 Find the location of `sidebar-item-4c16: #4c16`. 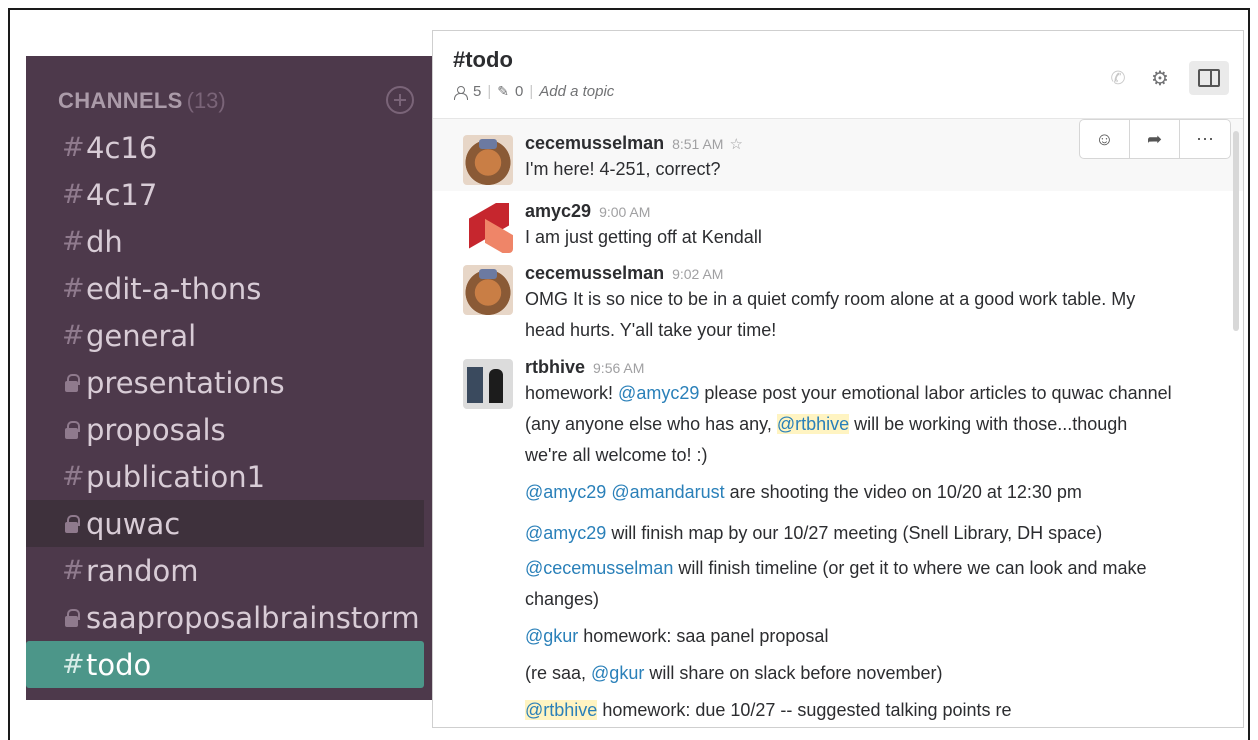

sidebar-item-4c16: #4c16 is located at coordinates (230, 147).